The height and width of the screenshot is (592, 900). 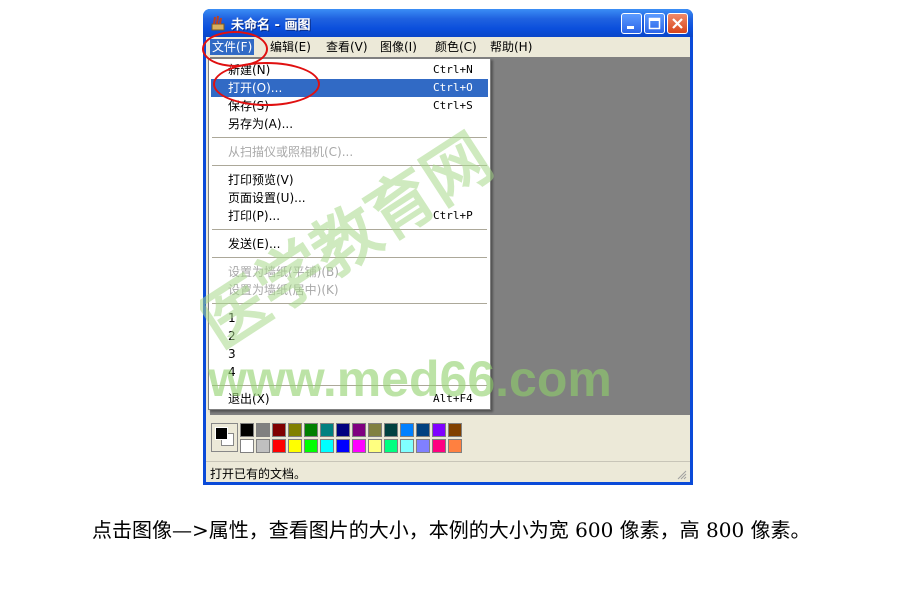 What do you see at coordinates (349, 318) in the screenshot?
I see `menu-item-recent-1: 1` at bounding box center [349, 318].